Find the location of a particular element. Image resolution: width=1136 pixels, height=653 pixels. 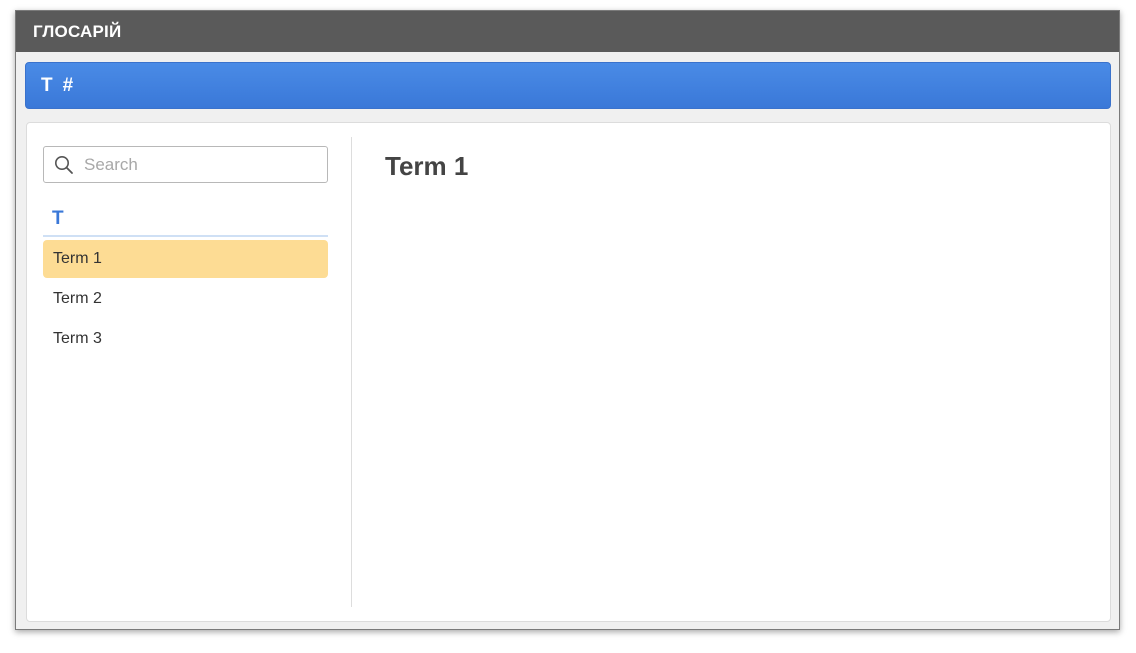

letter-nav-bar: T # is located at coordinates (568, 85).